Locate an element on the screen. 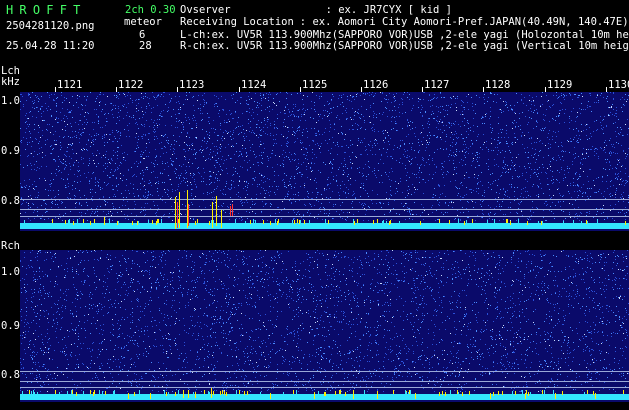 The width and height of the screenshot is (629, 410). filename-label: 2504281120.png is located at coordinates (50, 26).